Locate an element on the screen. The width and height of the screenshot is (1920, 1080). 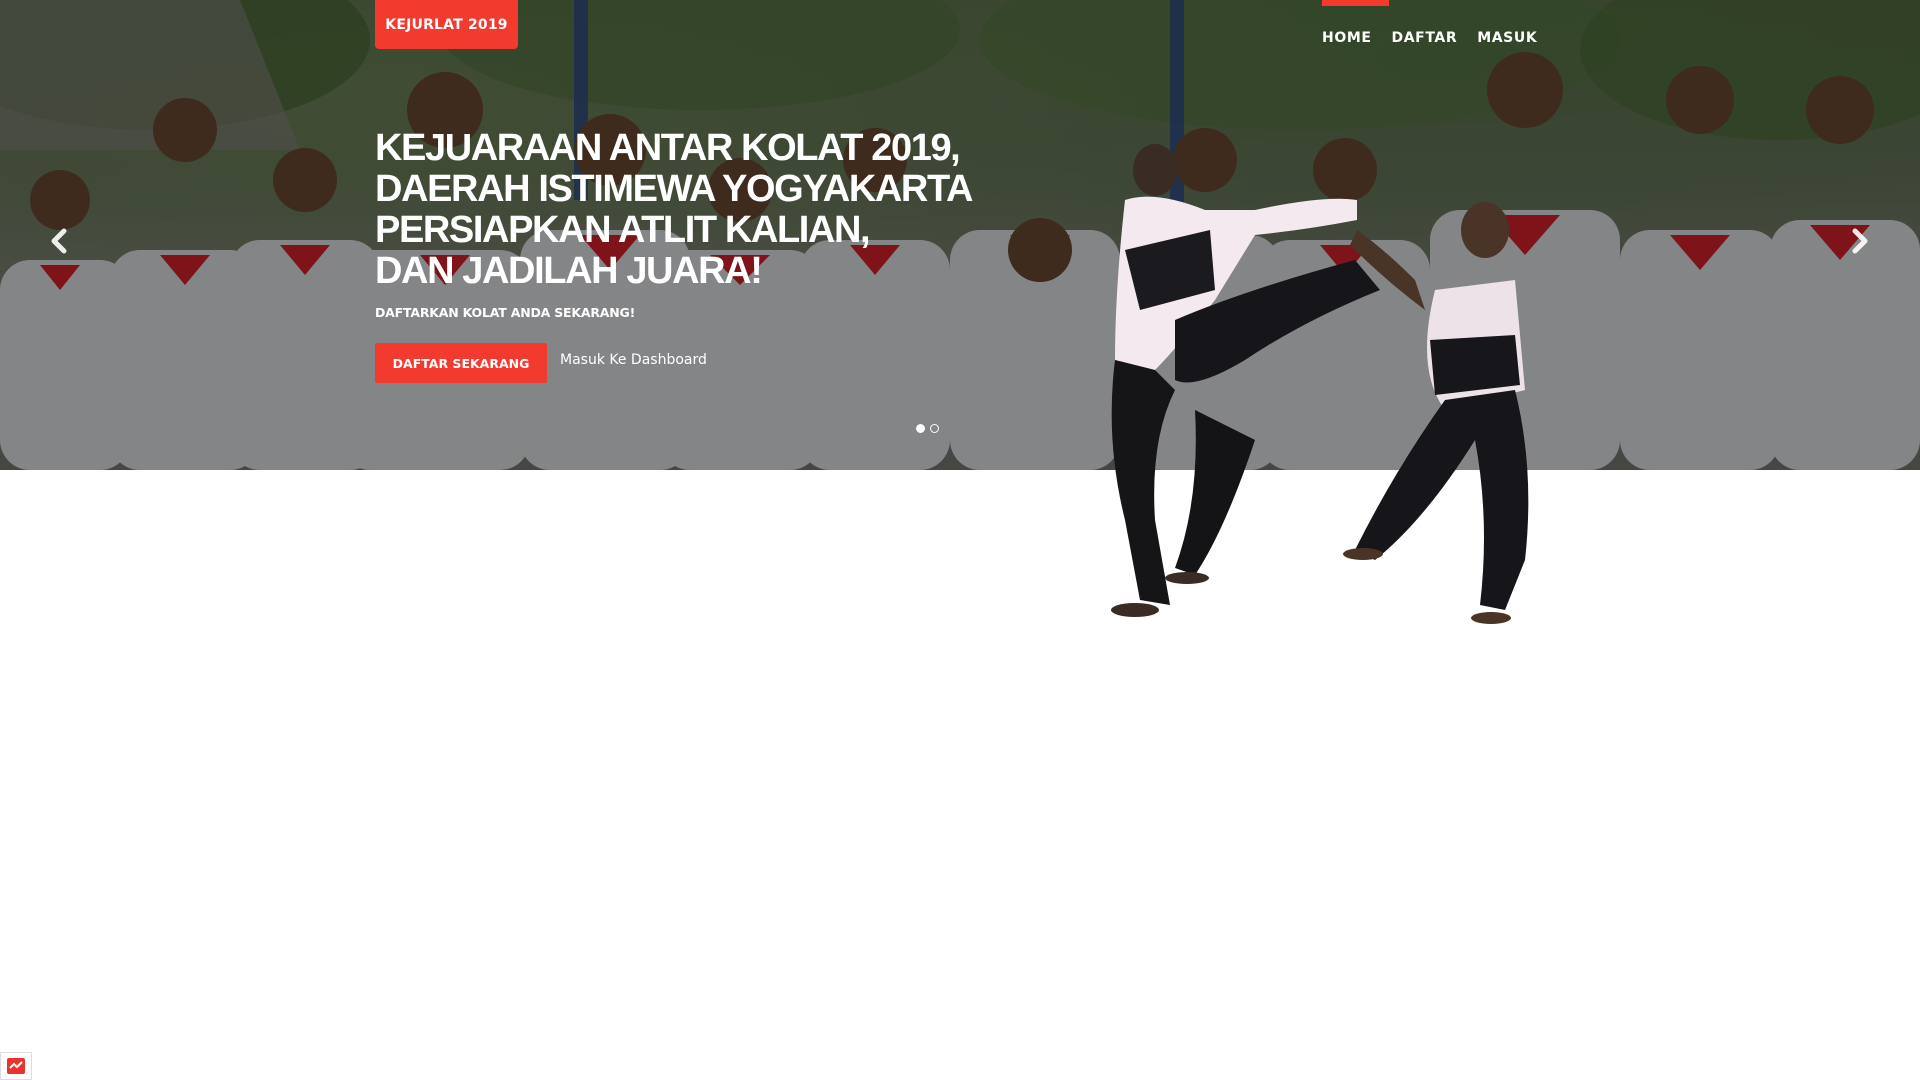
brand-logo-button: KEJURLAT 2019 is located at coordinates (446, 24).